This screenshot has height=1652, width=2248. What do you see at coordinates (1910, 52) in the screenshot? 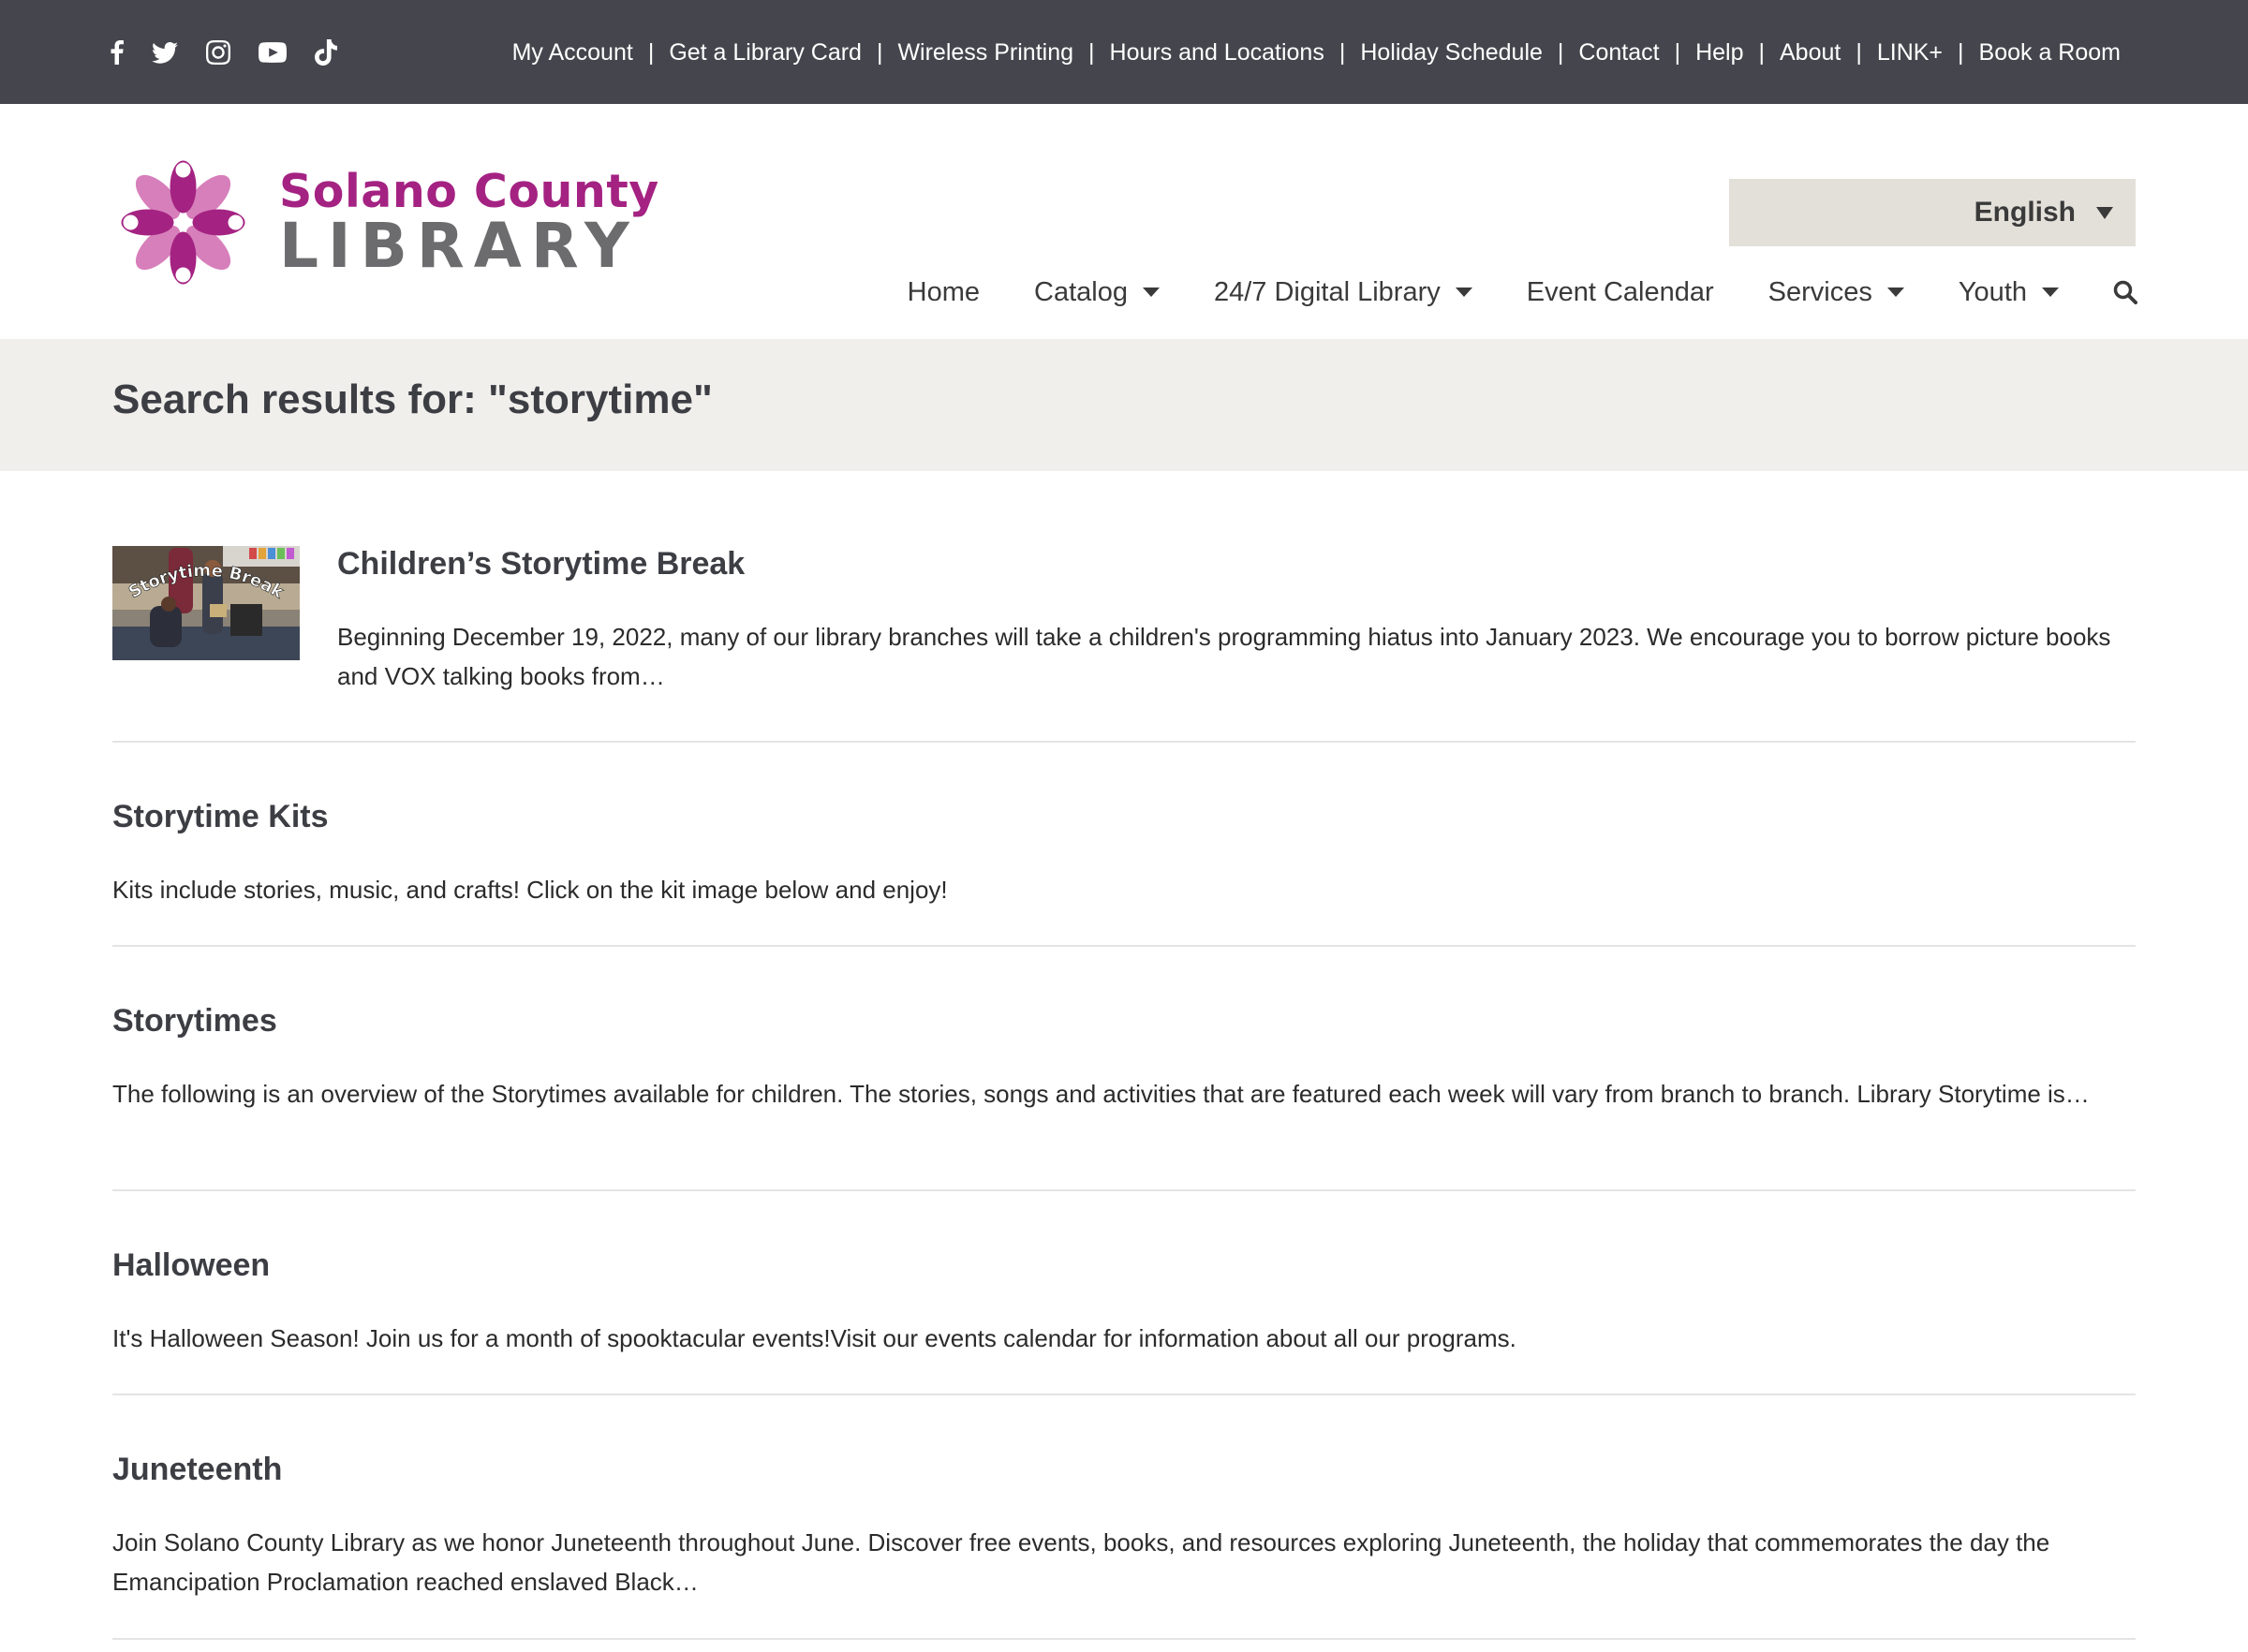
I see `utility-link-linkplus: LINK+` at bounding box center [1910, 52].